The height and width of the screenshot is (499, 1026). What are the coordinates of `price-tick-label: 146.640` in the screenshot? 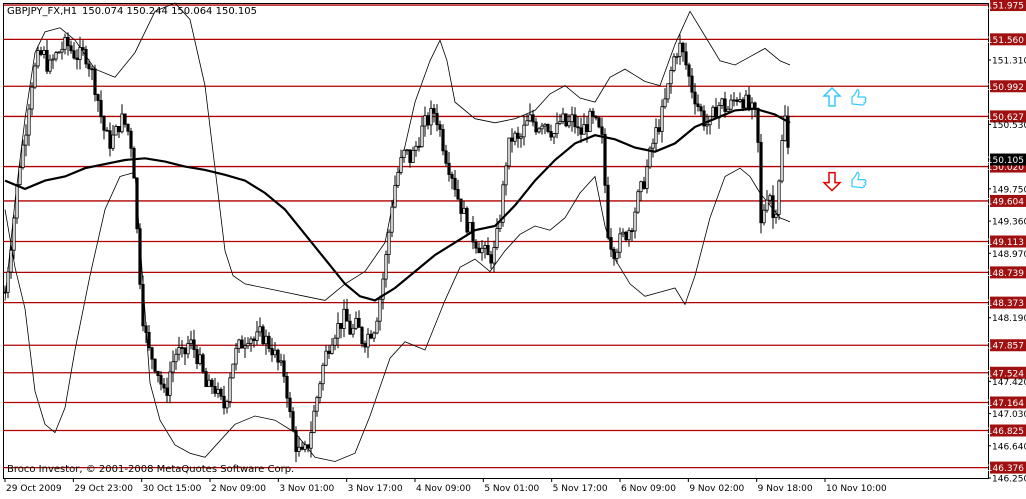 It's located at (1009, 447).